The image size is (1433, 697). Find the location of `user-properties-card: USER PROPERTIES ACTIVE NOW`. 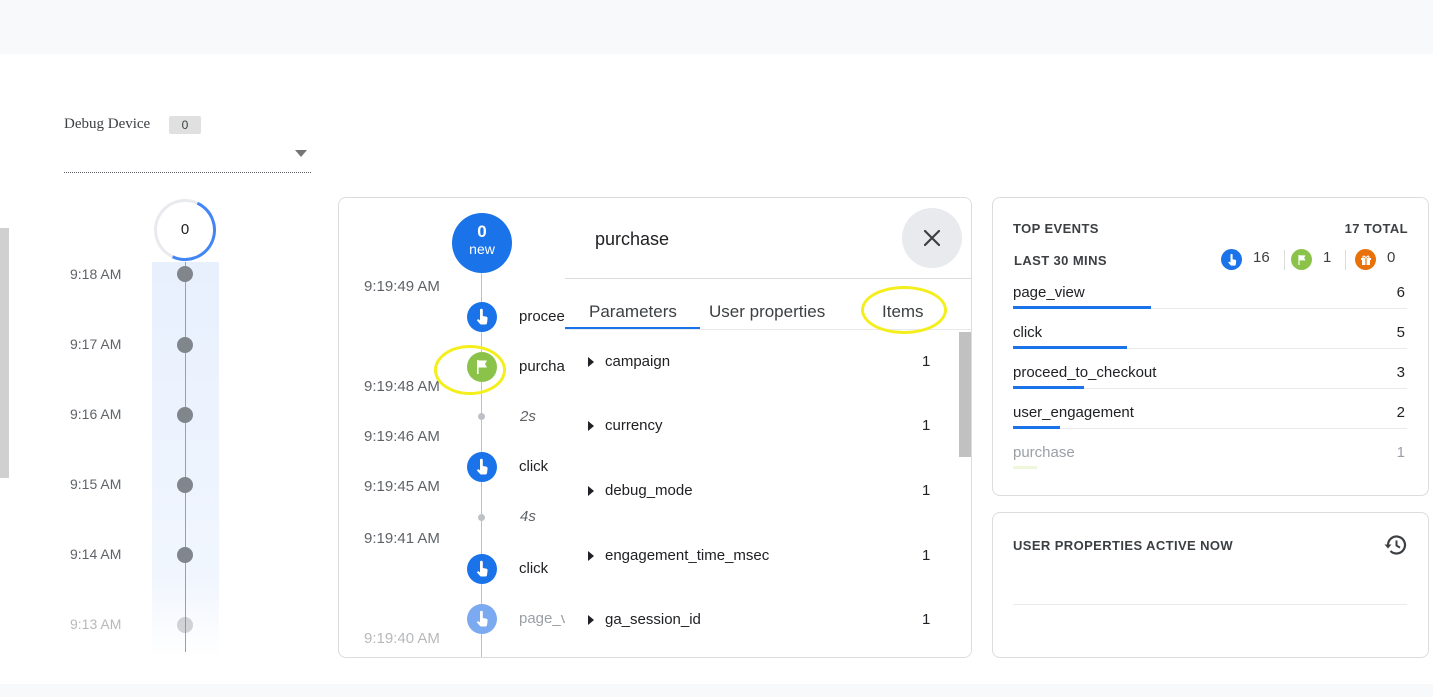

user-properties-card: USER PROPERTIES ACTIVE NOW is located at coordinates (1210, 585).